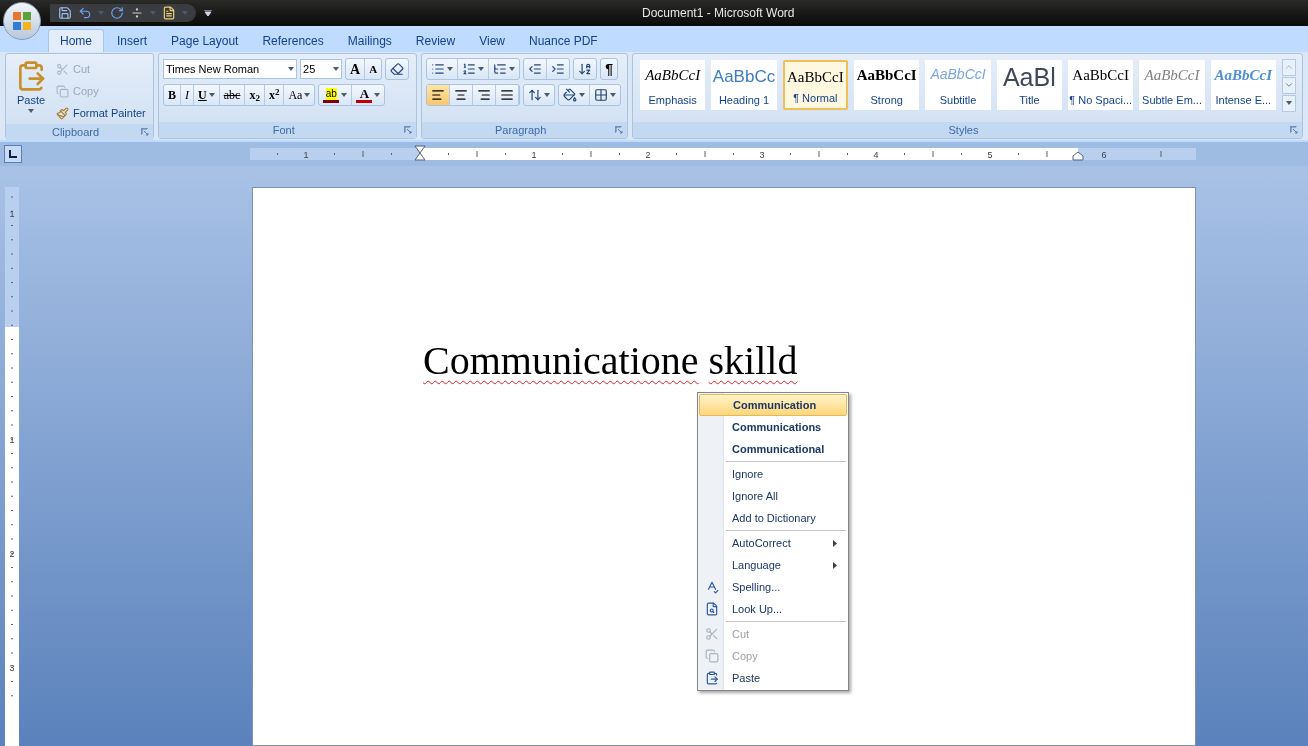  Describe the element at coordinates (773, 543) in the screenshot. I see `menu-item: AutoCorrect` at that location.